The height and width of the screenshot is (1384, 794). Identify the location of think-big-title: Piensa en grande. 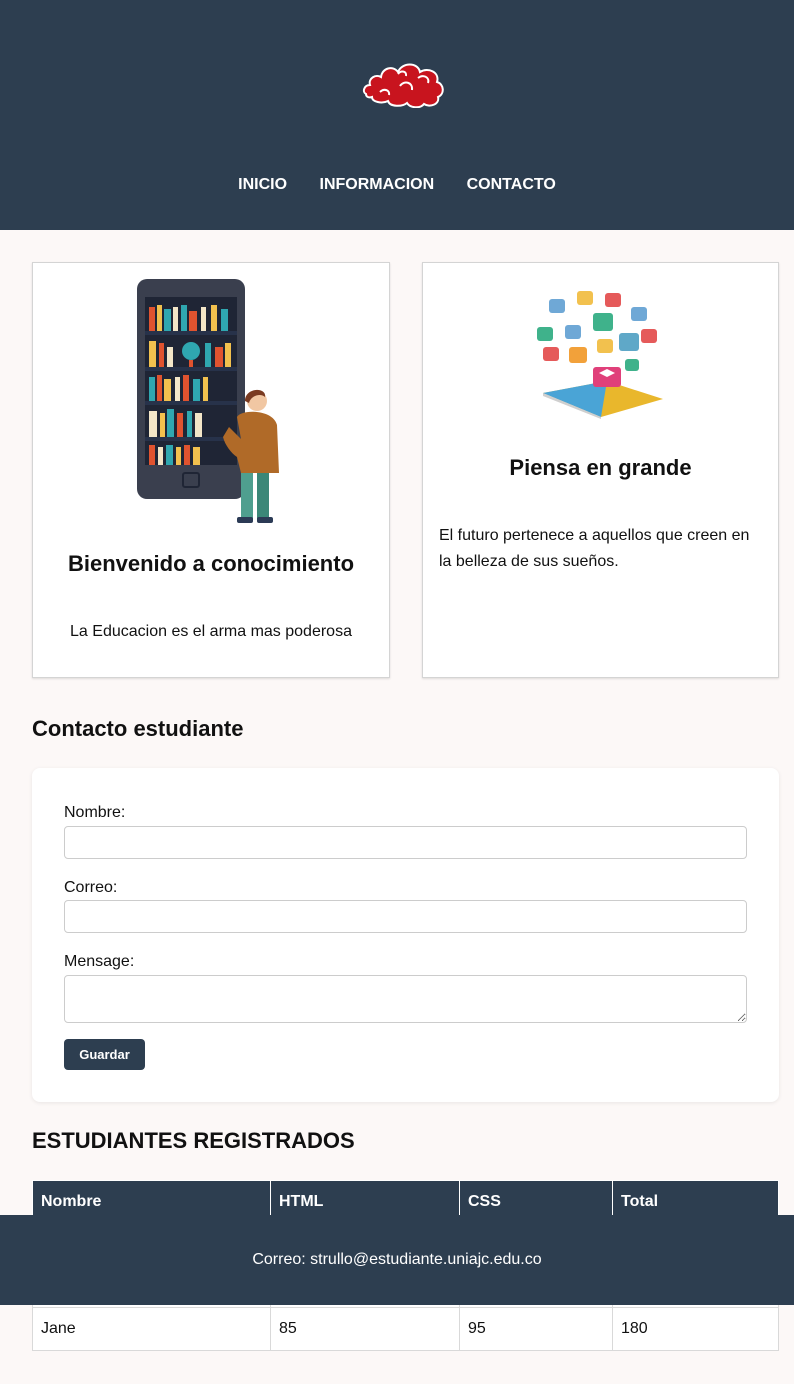
(600, 467).